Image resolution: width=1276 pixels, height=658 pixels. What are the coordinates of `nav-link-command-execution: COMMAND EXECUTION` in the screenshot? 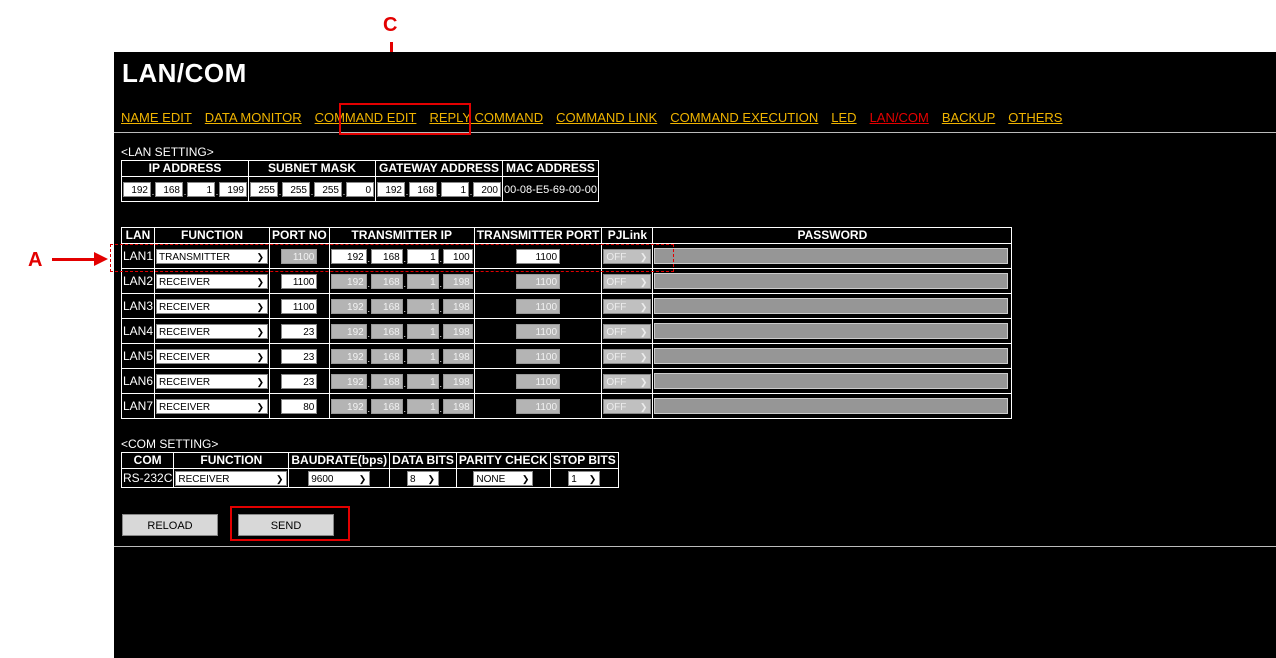 It's located at (744, 117).